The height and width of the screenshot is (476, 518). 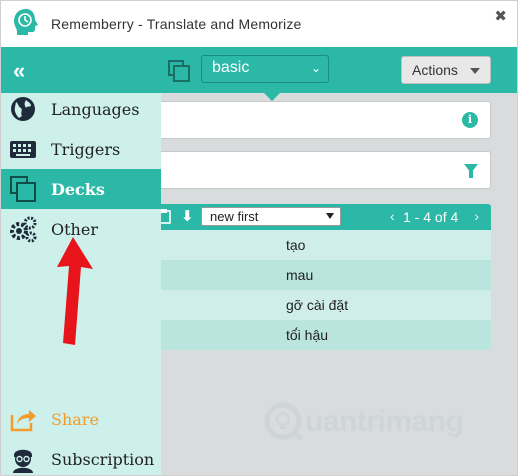 I want to click on caret-down-icon, so click(x=475, y=71).